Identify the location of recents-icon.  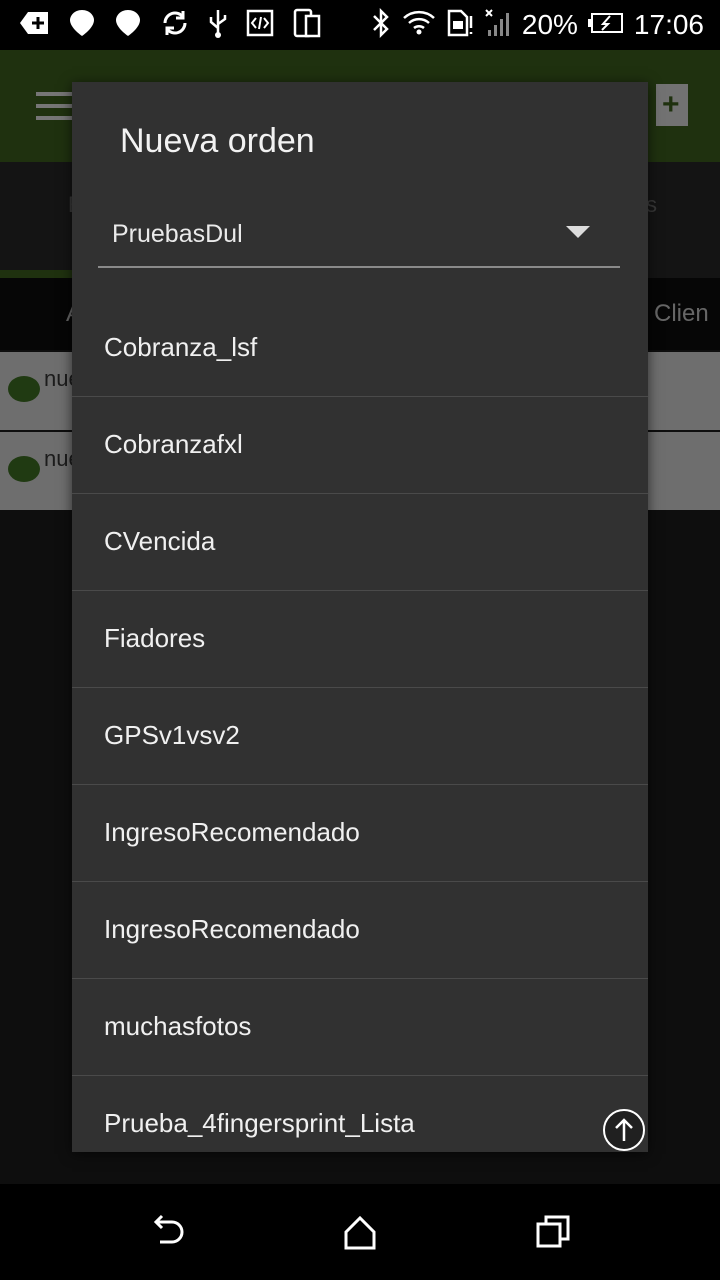
(554, 1232).